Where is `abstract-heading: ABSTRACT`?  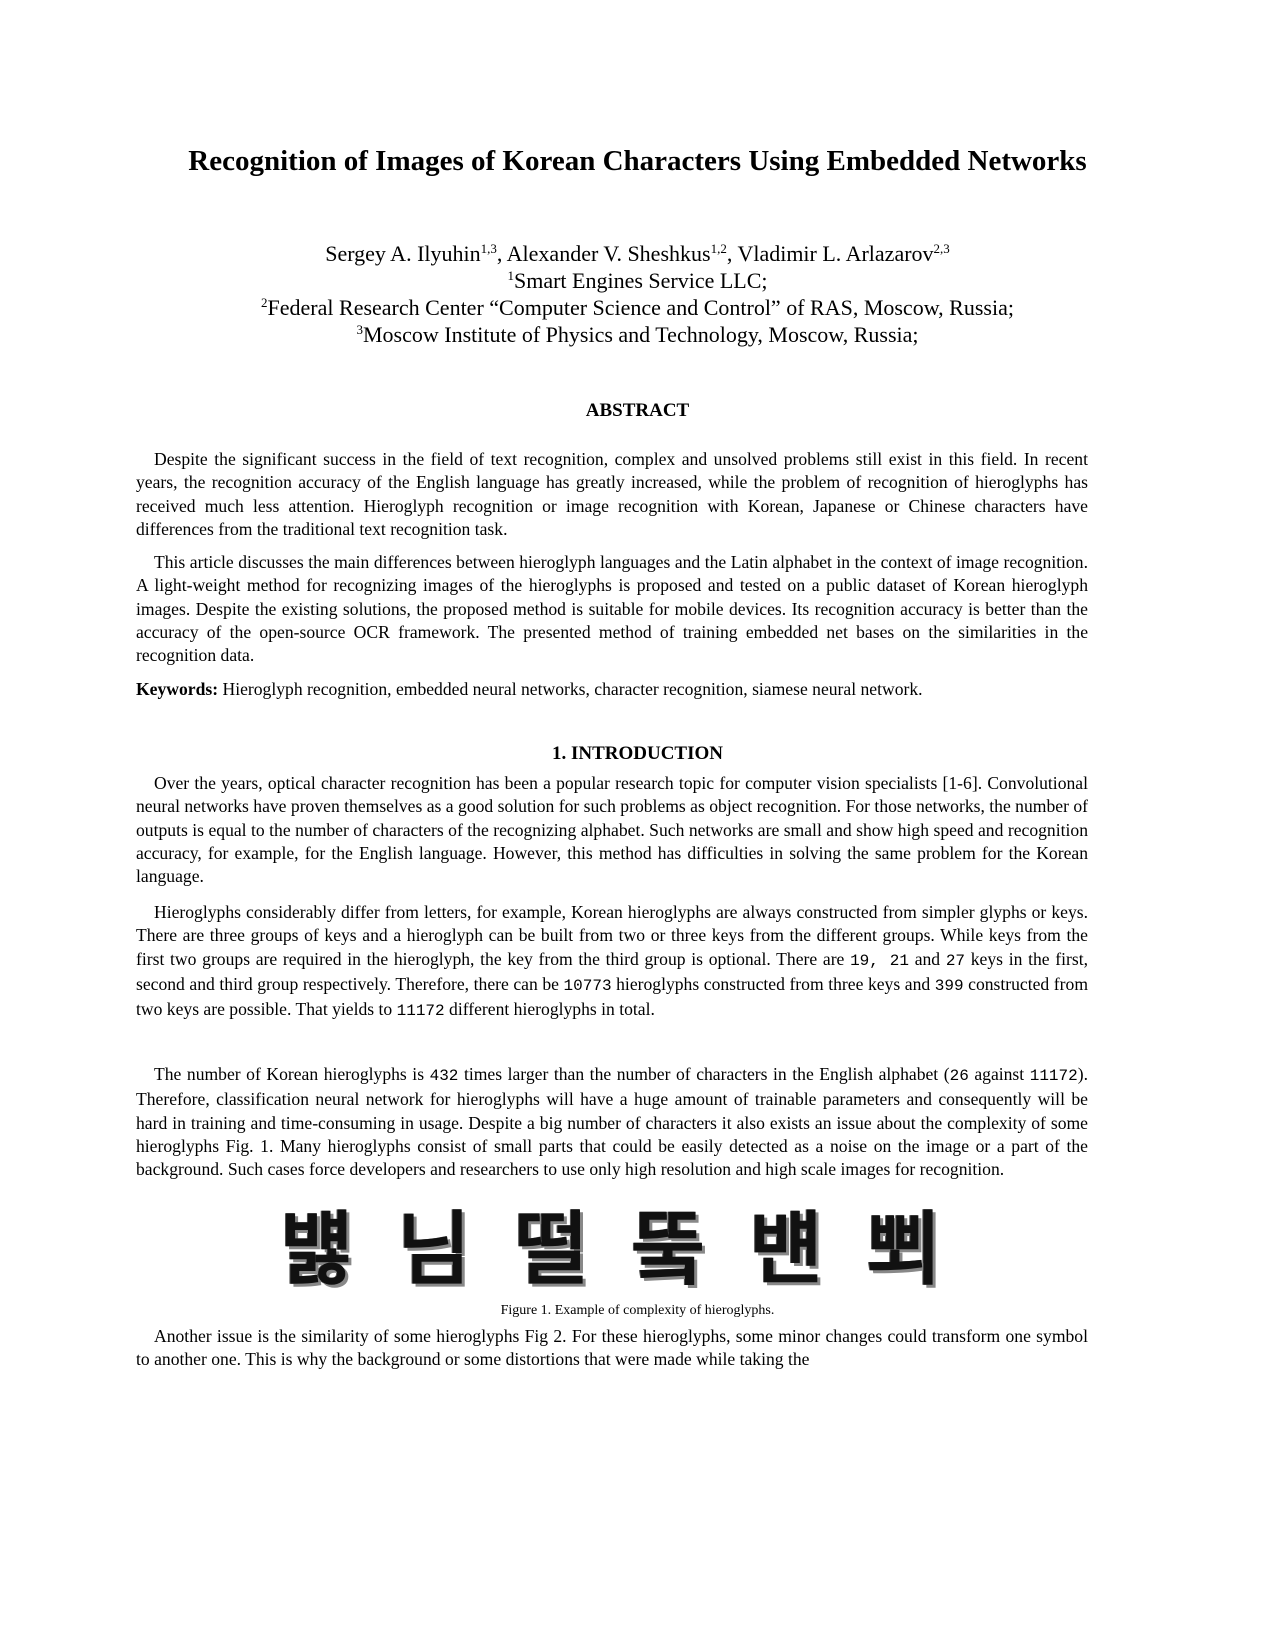
abstract-heading: ABSTRACT is located at coordinates (637, 410).